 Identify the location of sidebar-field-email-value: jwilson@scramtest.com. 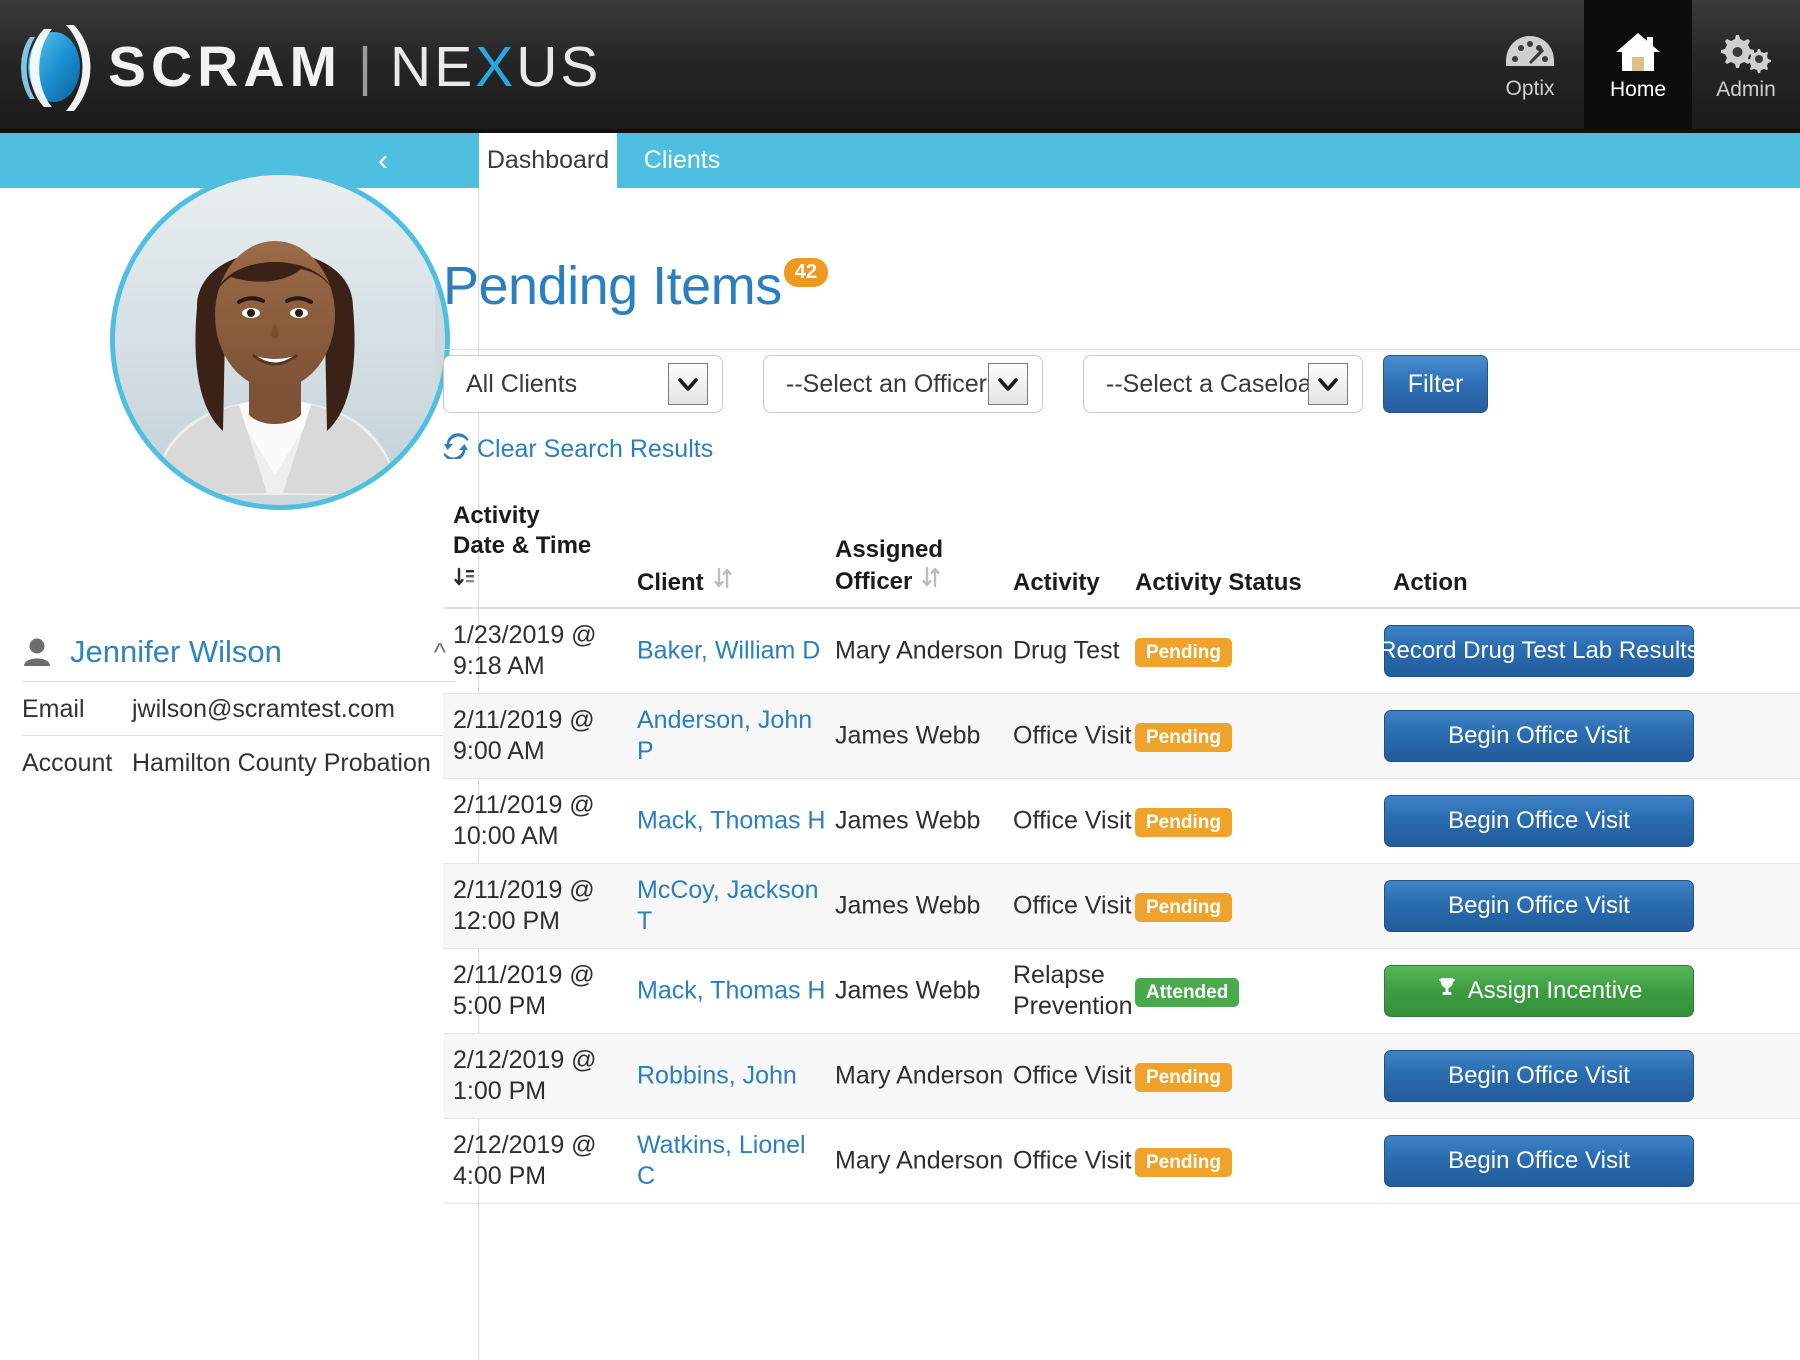
(263, 708).